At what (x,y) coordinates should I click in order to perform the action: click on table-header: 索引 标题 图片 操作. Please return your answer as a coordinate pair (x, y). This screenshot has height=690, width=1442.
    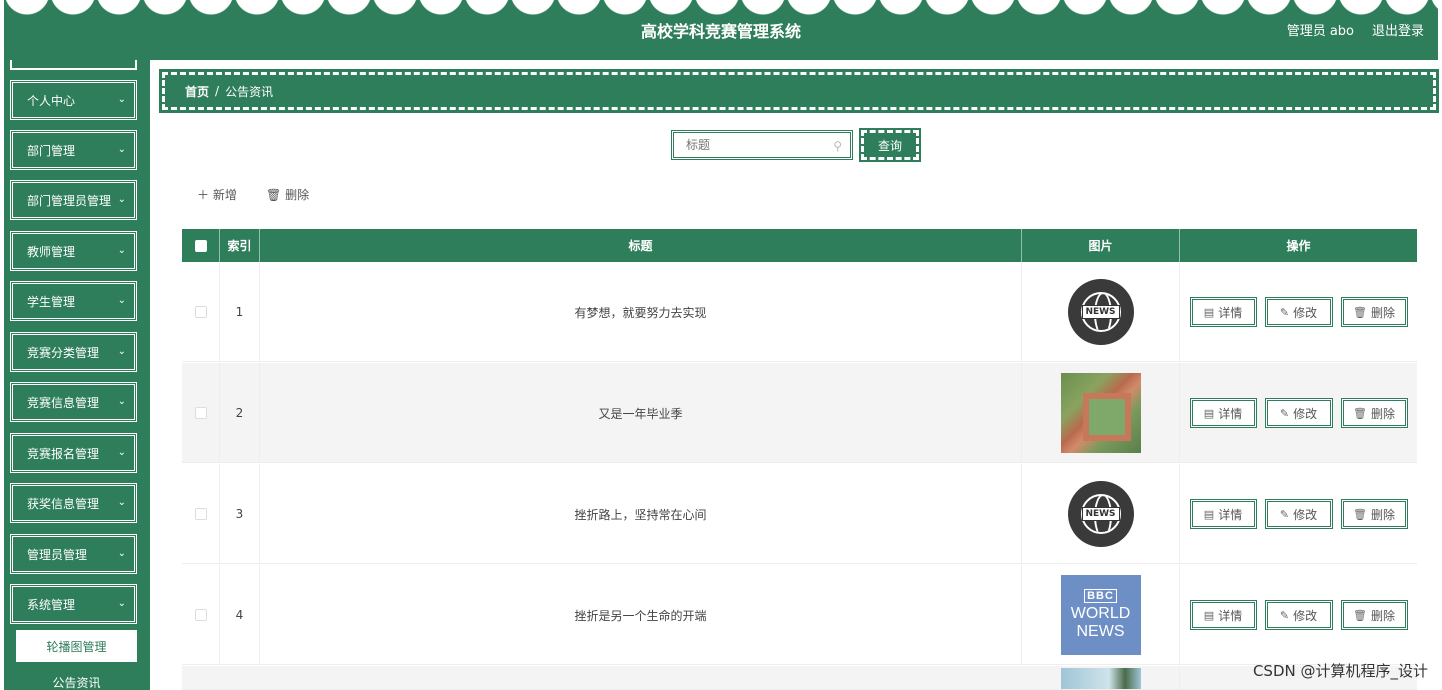
    Looking at the image, I should click on (799, 245).